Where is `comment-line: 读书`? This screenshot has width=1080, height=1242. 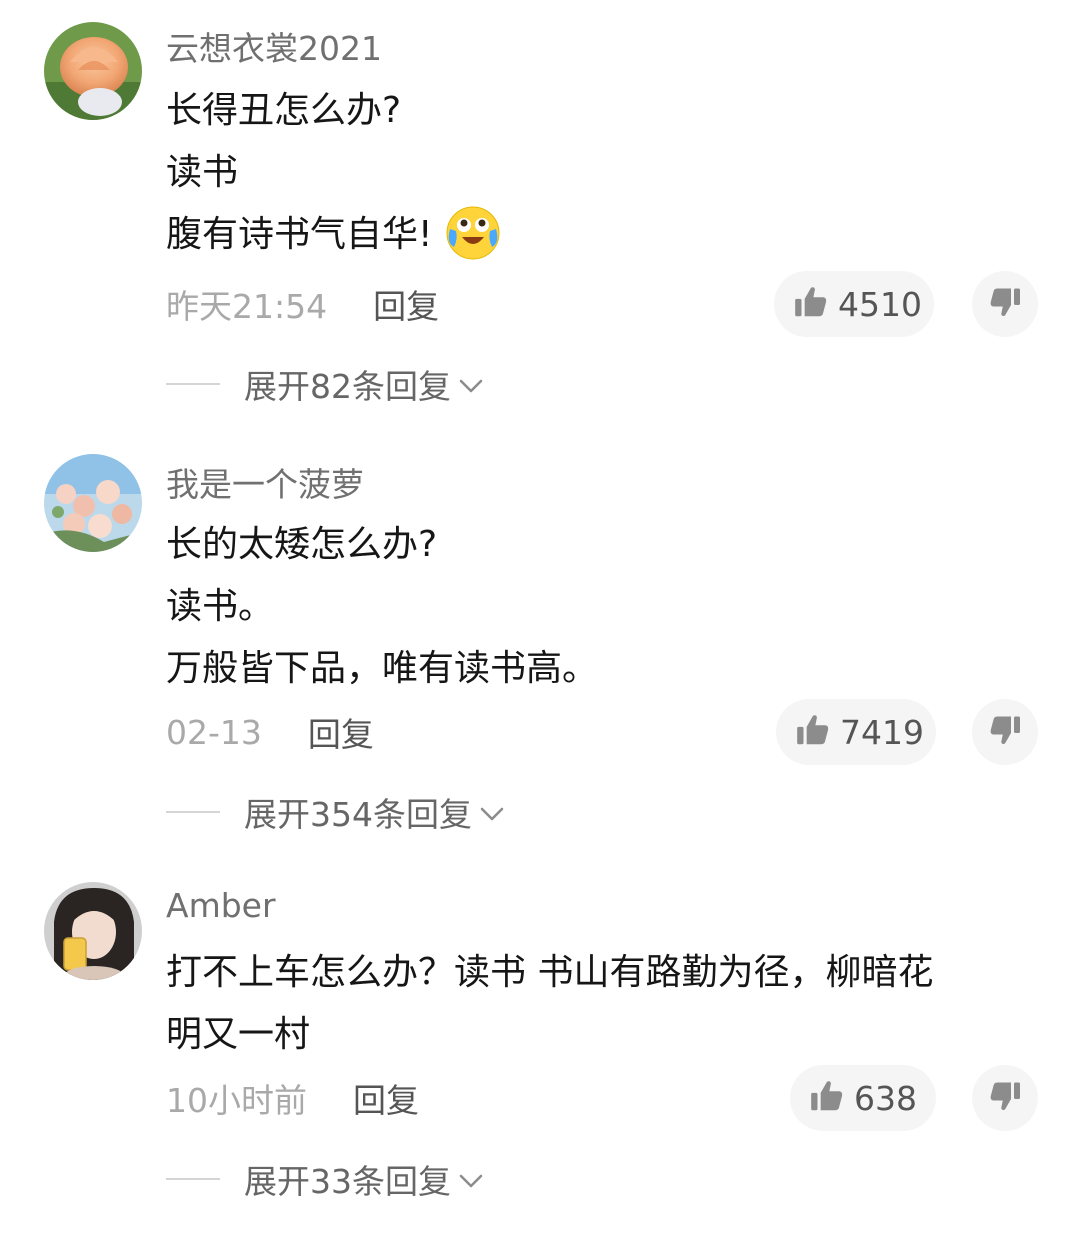 comment-line: 读书 is located at coordinates (202, 172).